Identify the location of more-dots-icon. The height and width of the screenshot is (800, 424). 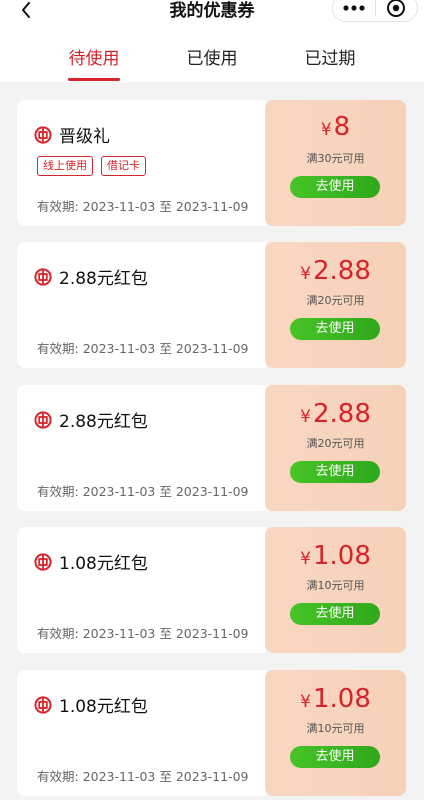
(354, 8).